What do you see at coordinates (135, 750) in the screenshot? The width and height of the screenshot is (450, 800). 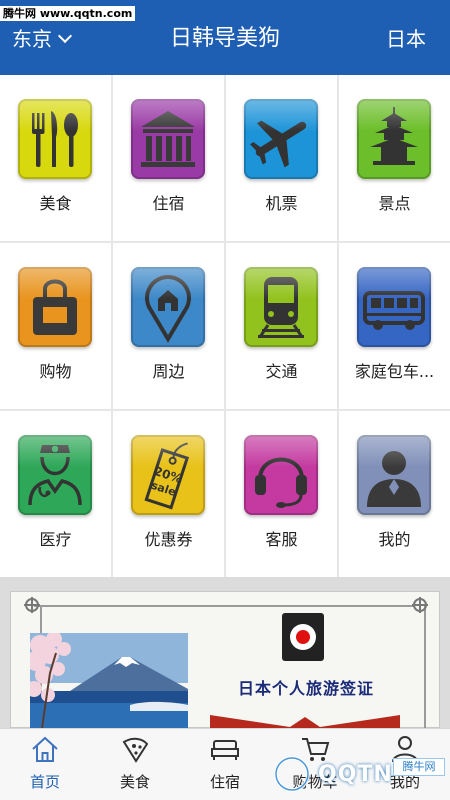 I see `pizza-slice-icon` at bounding box center [135, 750].